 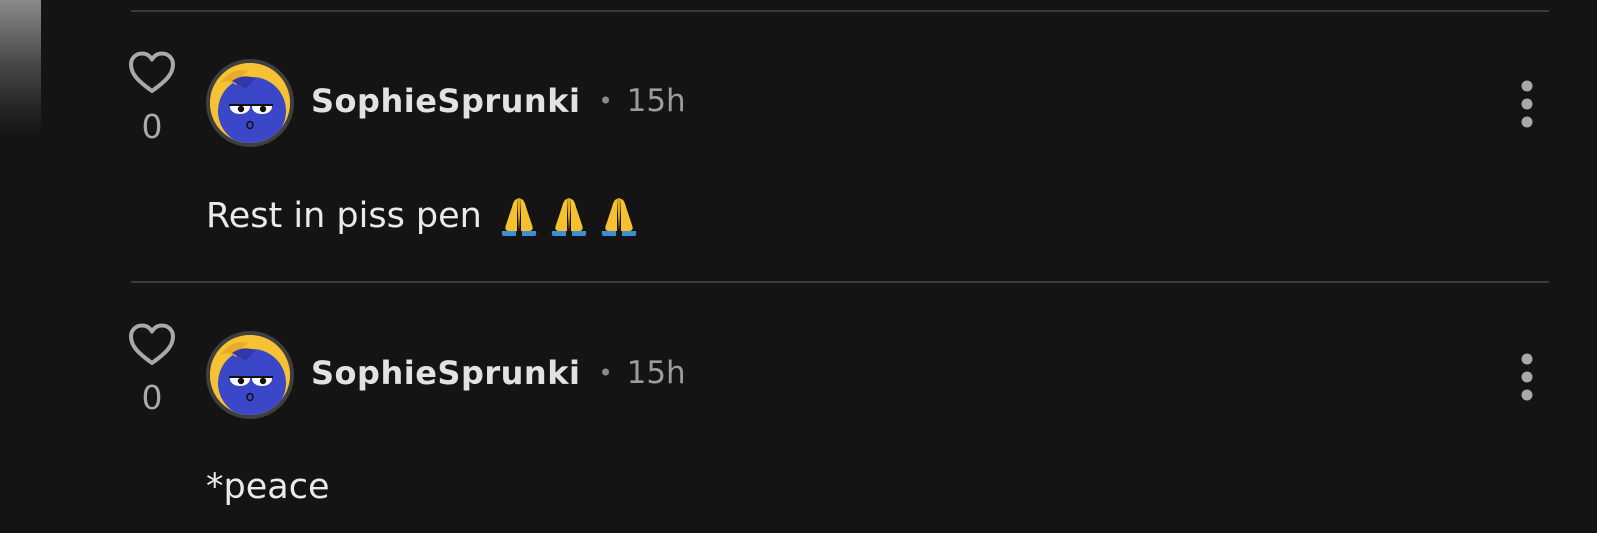 I want to click on scroll-shadow, so click(x=20, y=69).